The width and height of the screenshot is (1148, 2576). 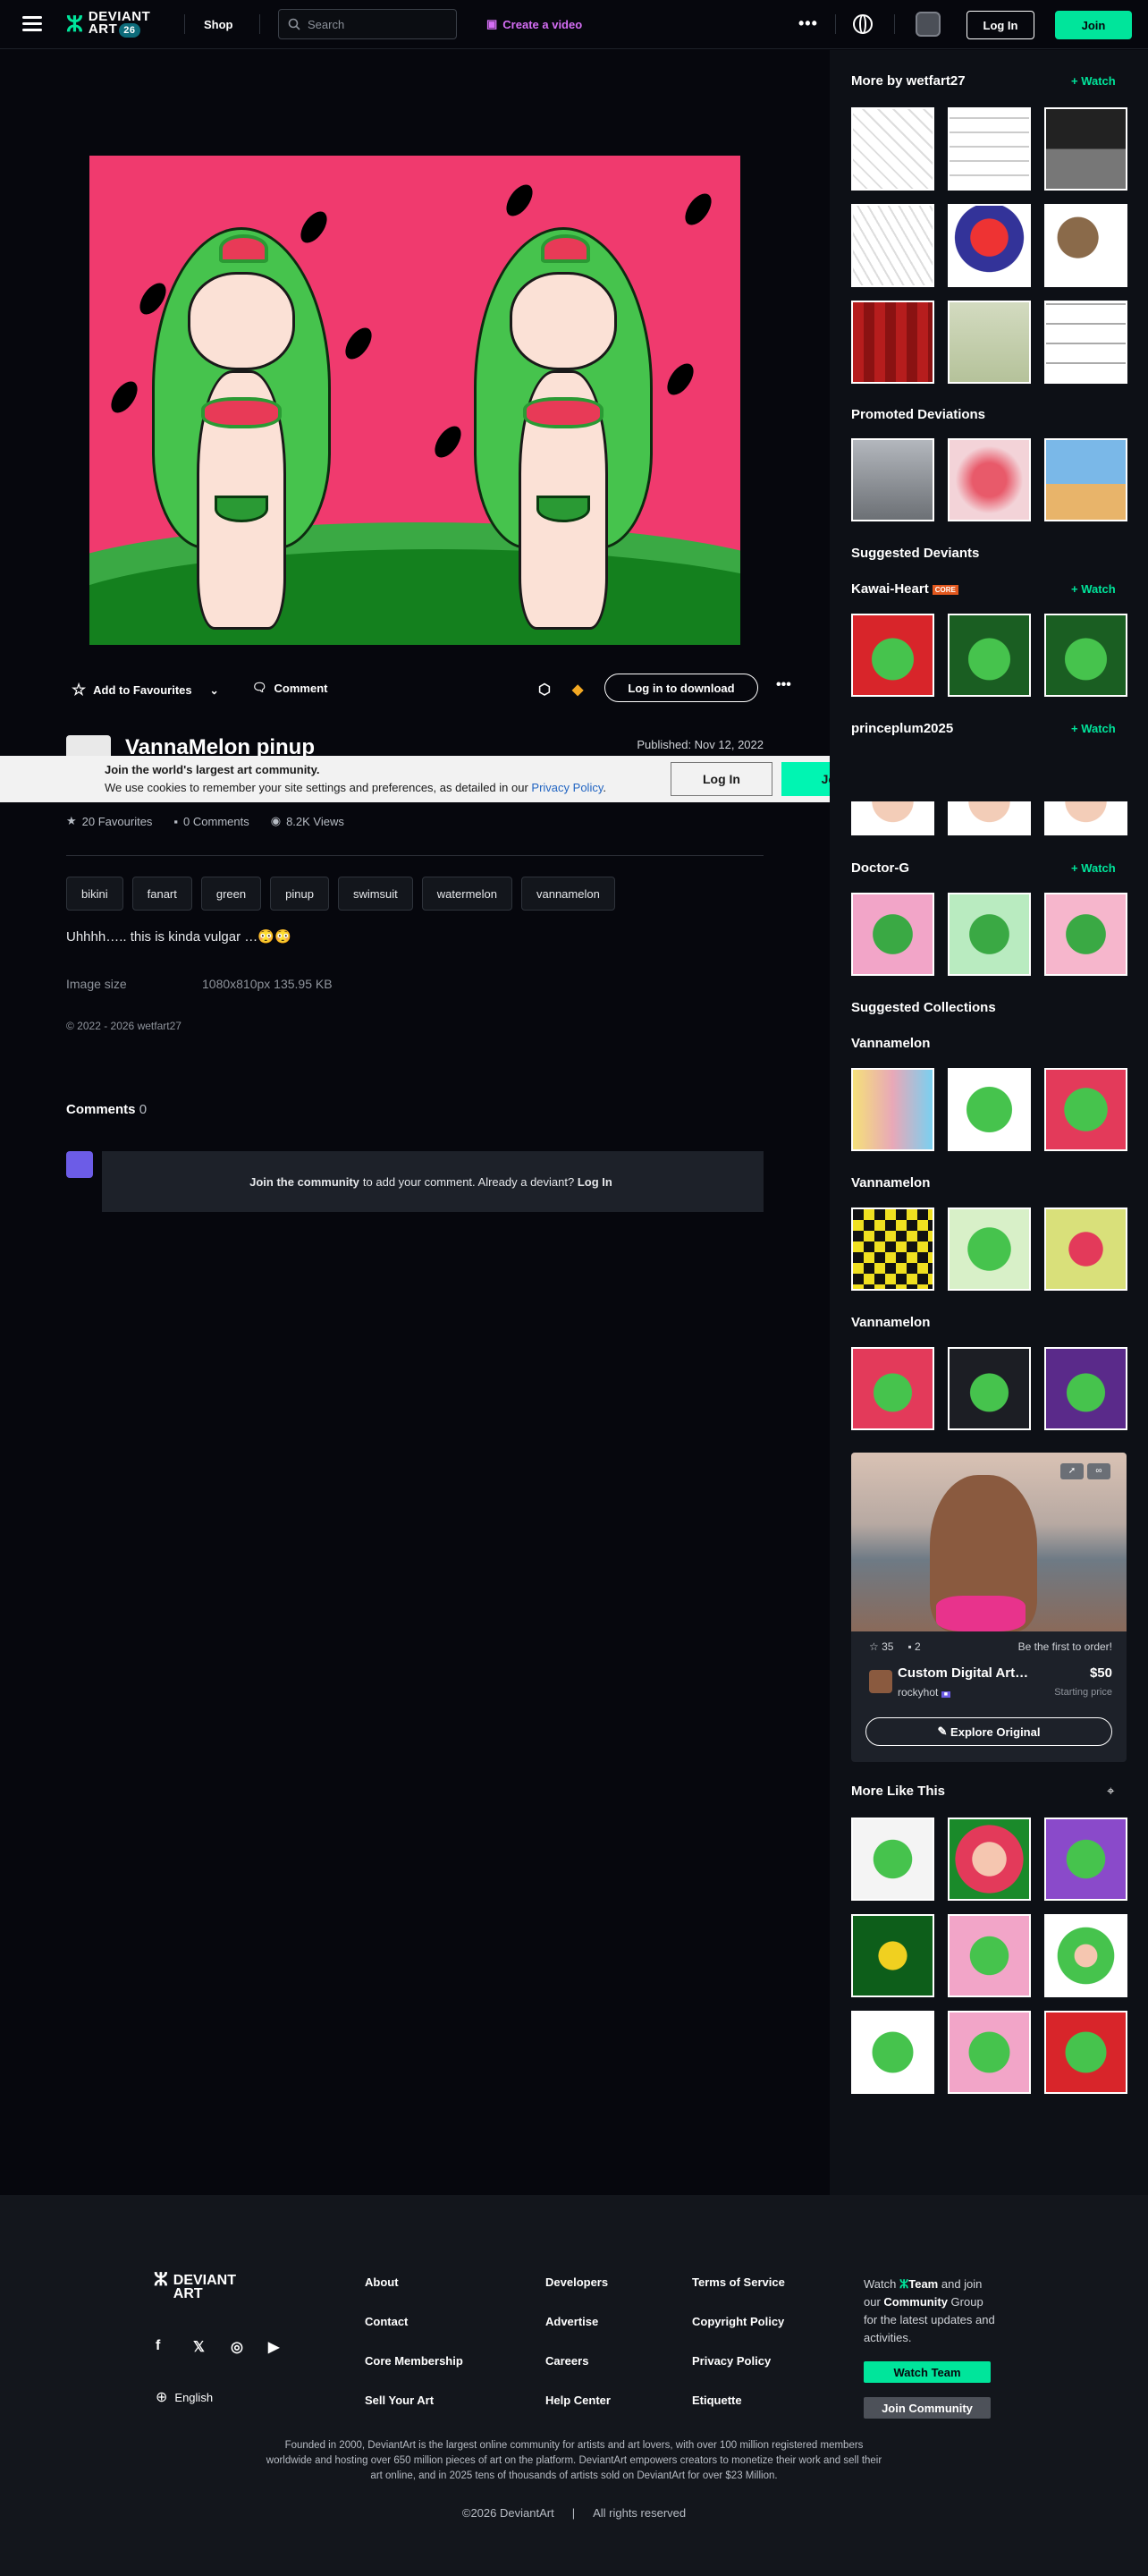 I want to click on tag: fanart, so click(x=161, y=894).